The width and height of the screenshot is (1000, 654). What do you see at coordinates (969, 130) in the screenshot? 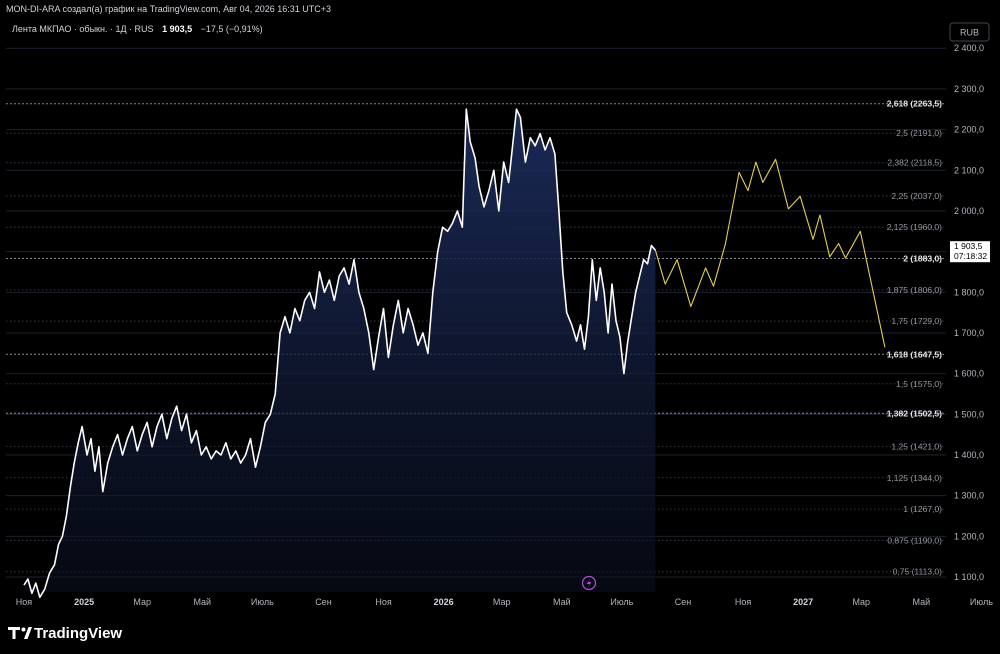
I see `y-tick-label: 2 200,0` at bounding box center [969, 130].